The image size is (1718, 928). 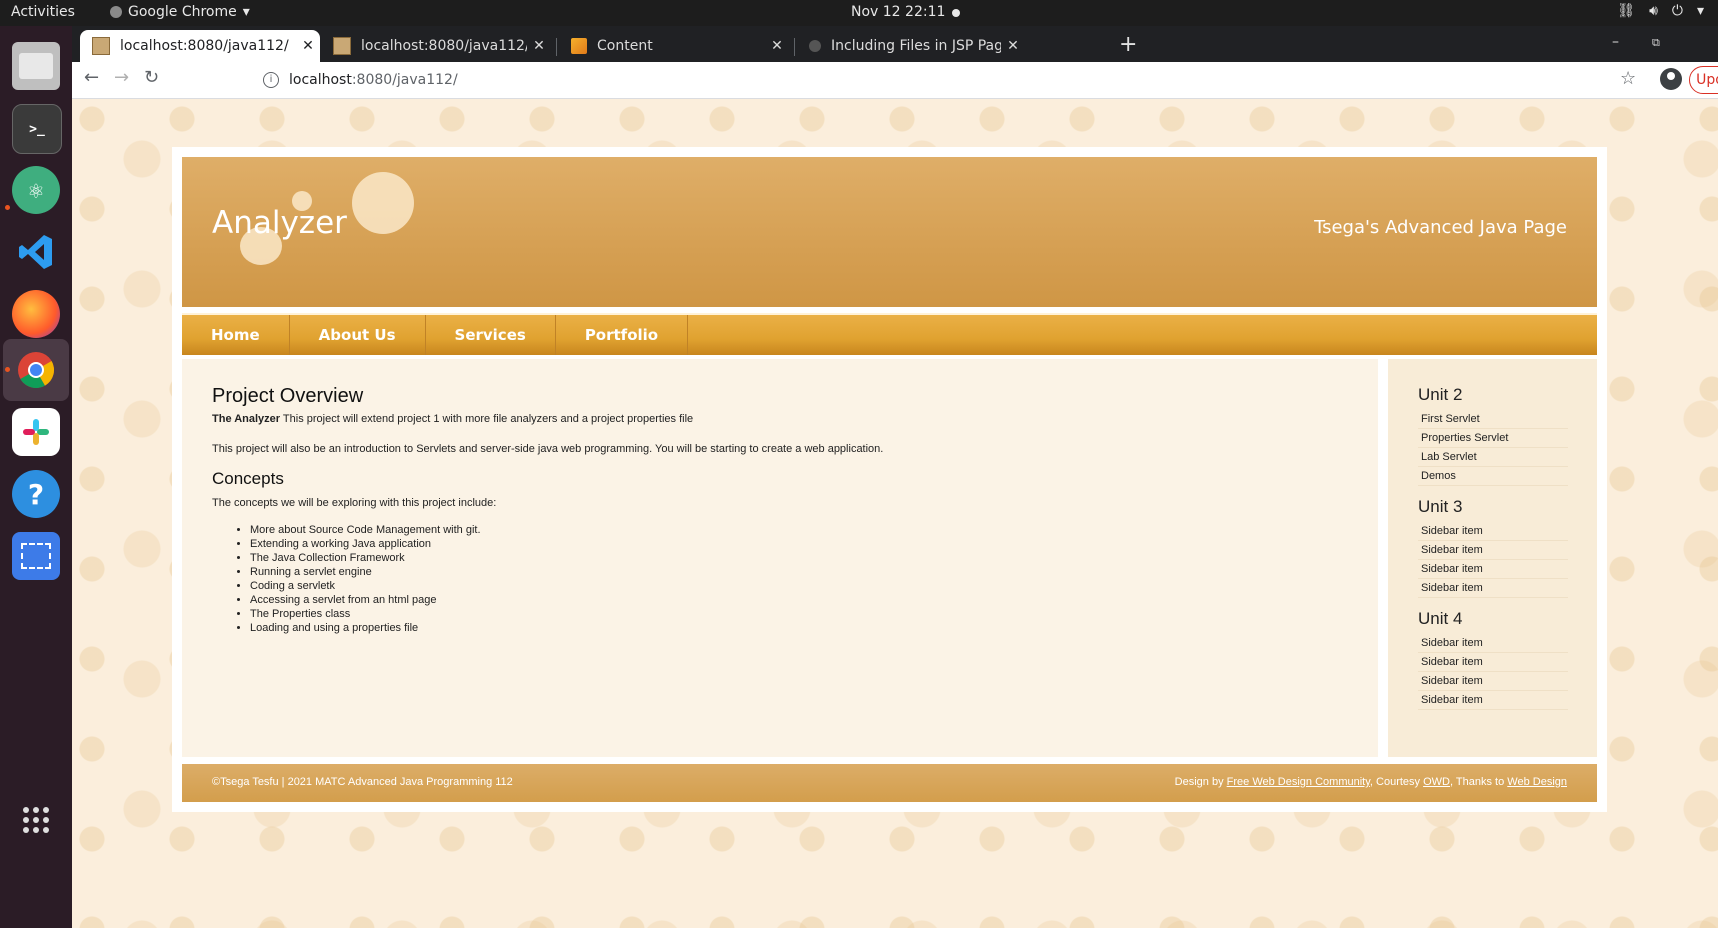 I want to click on minimize-icon: –, so click(x=1615, y=42).